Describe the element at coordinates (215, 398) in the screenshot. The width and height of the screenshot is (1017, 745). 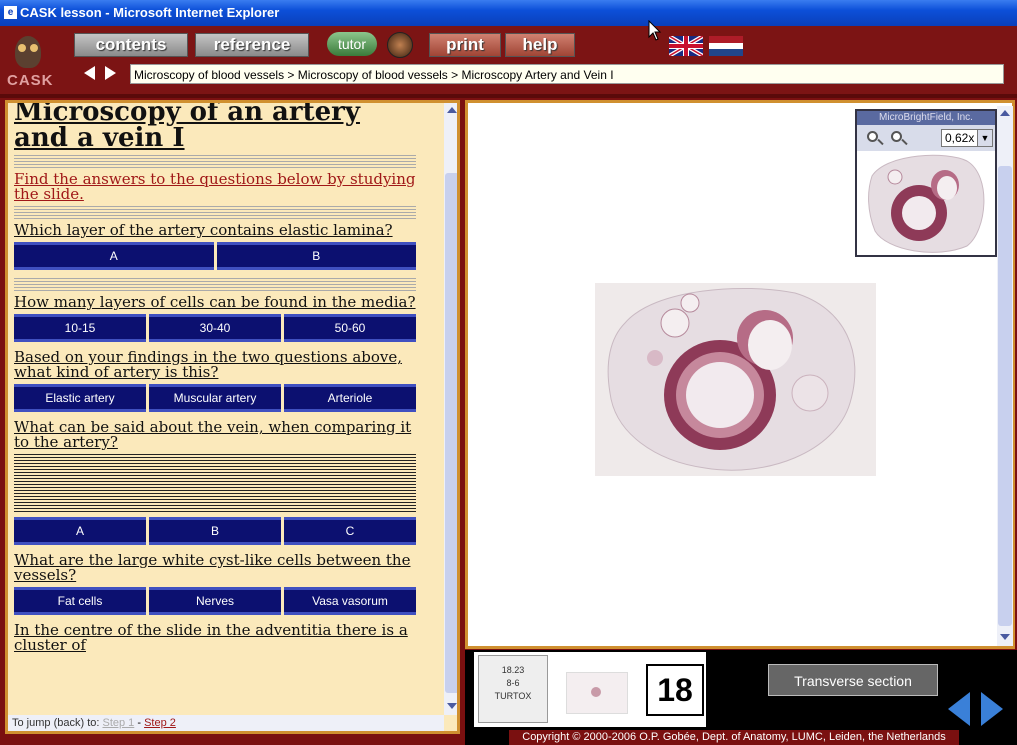
I see `answer-button: Muscular artery` at that location.